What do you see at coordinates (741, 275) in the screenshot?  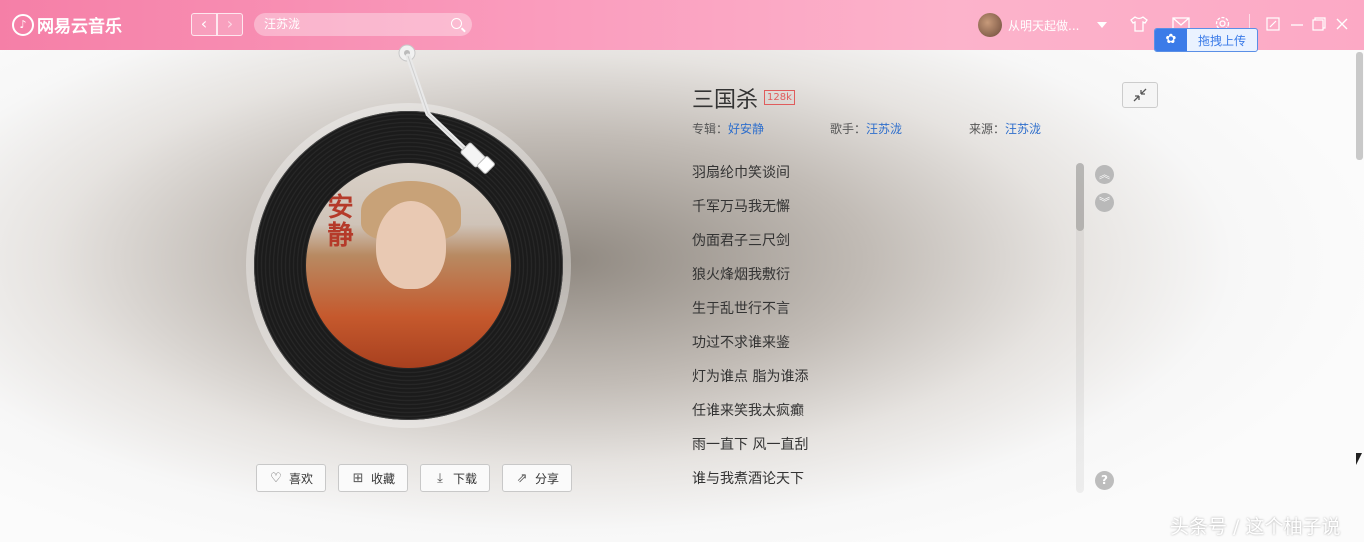 I see `lyric-line: 狼火烽烟我敷衍` at bounding box center [741, 275].